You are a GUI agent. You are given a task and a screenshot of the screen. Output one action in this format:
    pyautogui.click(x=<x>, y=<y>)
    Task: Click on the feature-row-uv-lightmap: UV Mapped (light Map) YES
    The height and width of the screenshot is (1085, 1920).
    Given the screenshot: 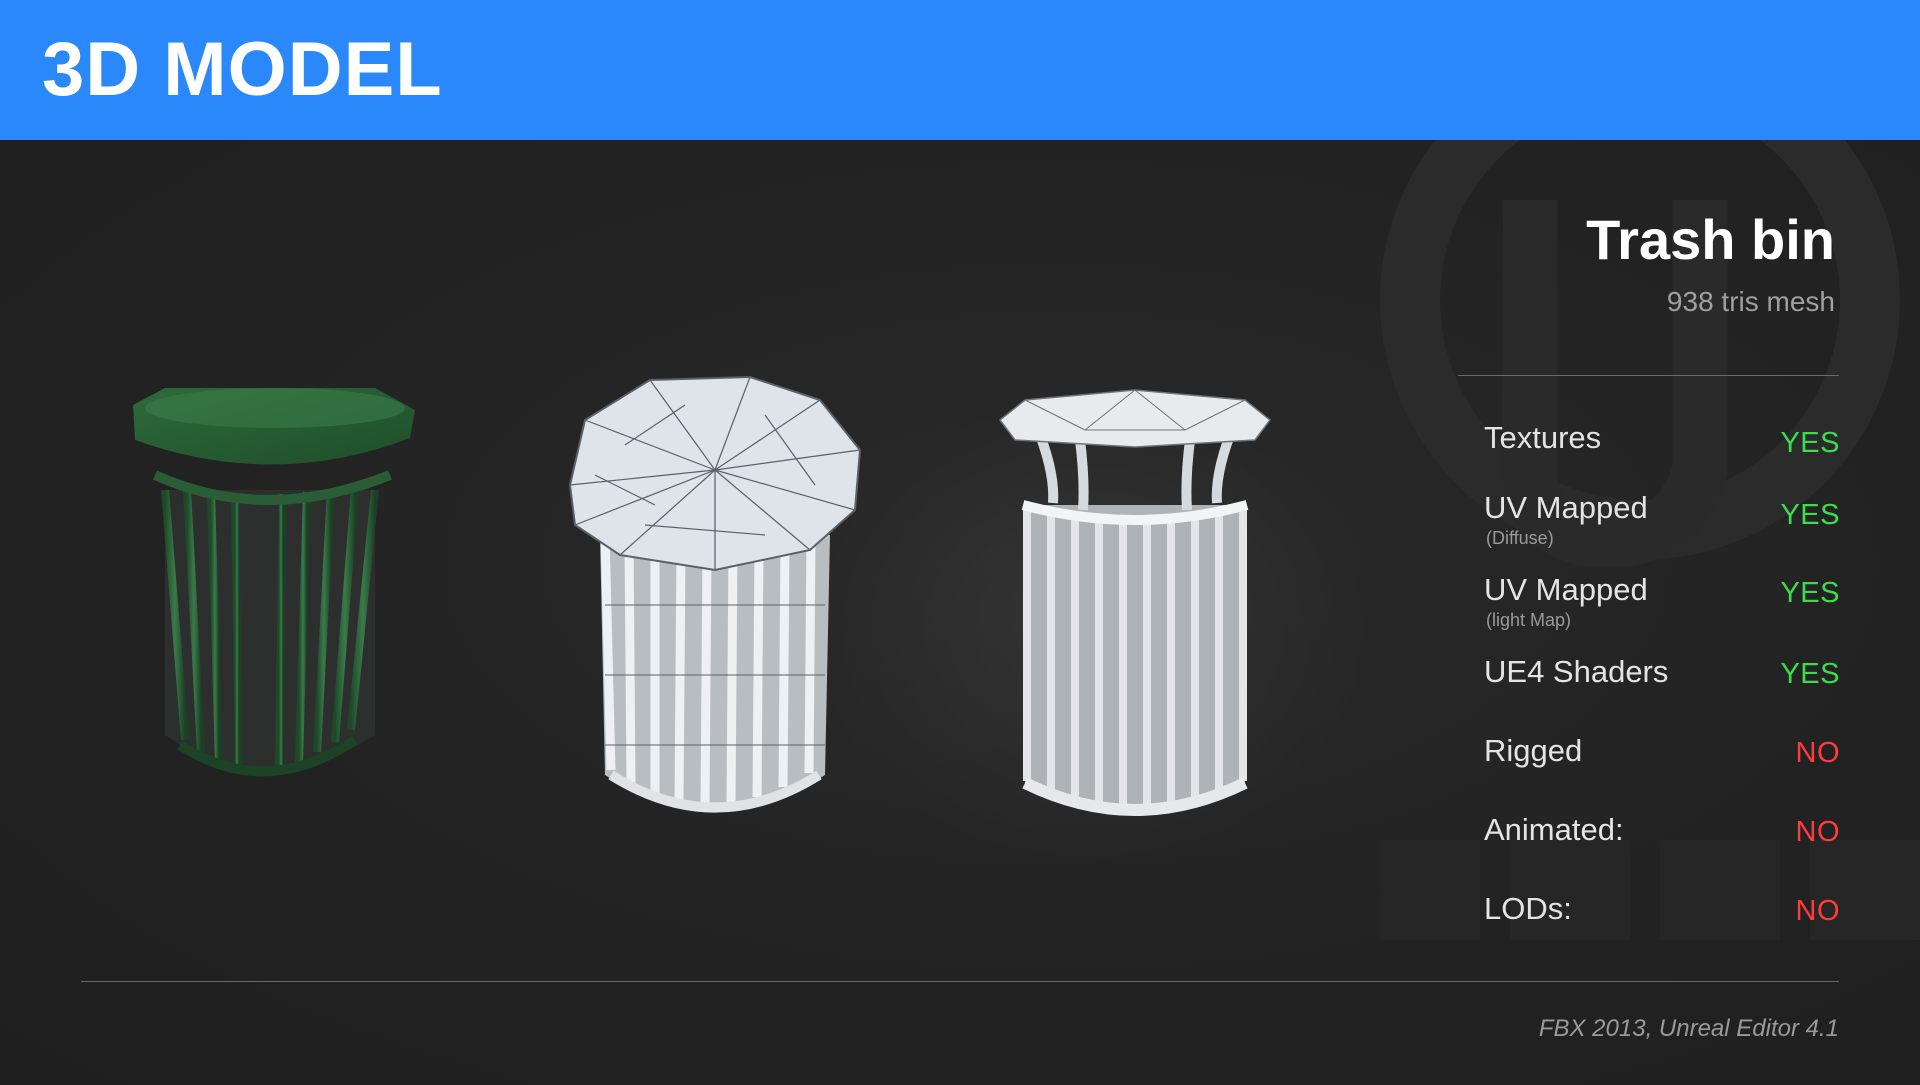 What is the action you would take?
    pyautogui.click(x=1662, y=607)
    